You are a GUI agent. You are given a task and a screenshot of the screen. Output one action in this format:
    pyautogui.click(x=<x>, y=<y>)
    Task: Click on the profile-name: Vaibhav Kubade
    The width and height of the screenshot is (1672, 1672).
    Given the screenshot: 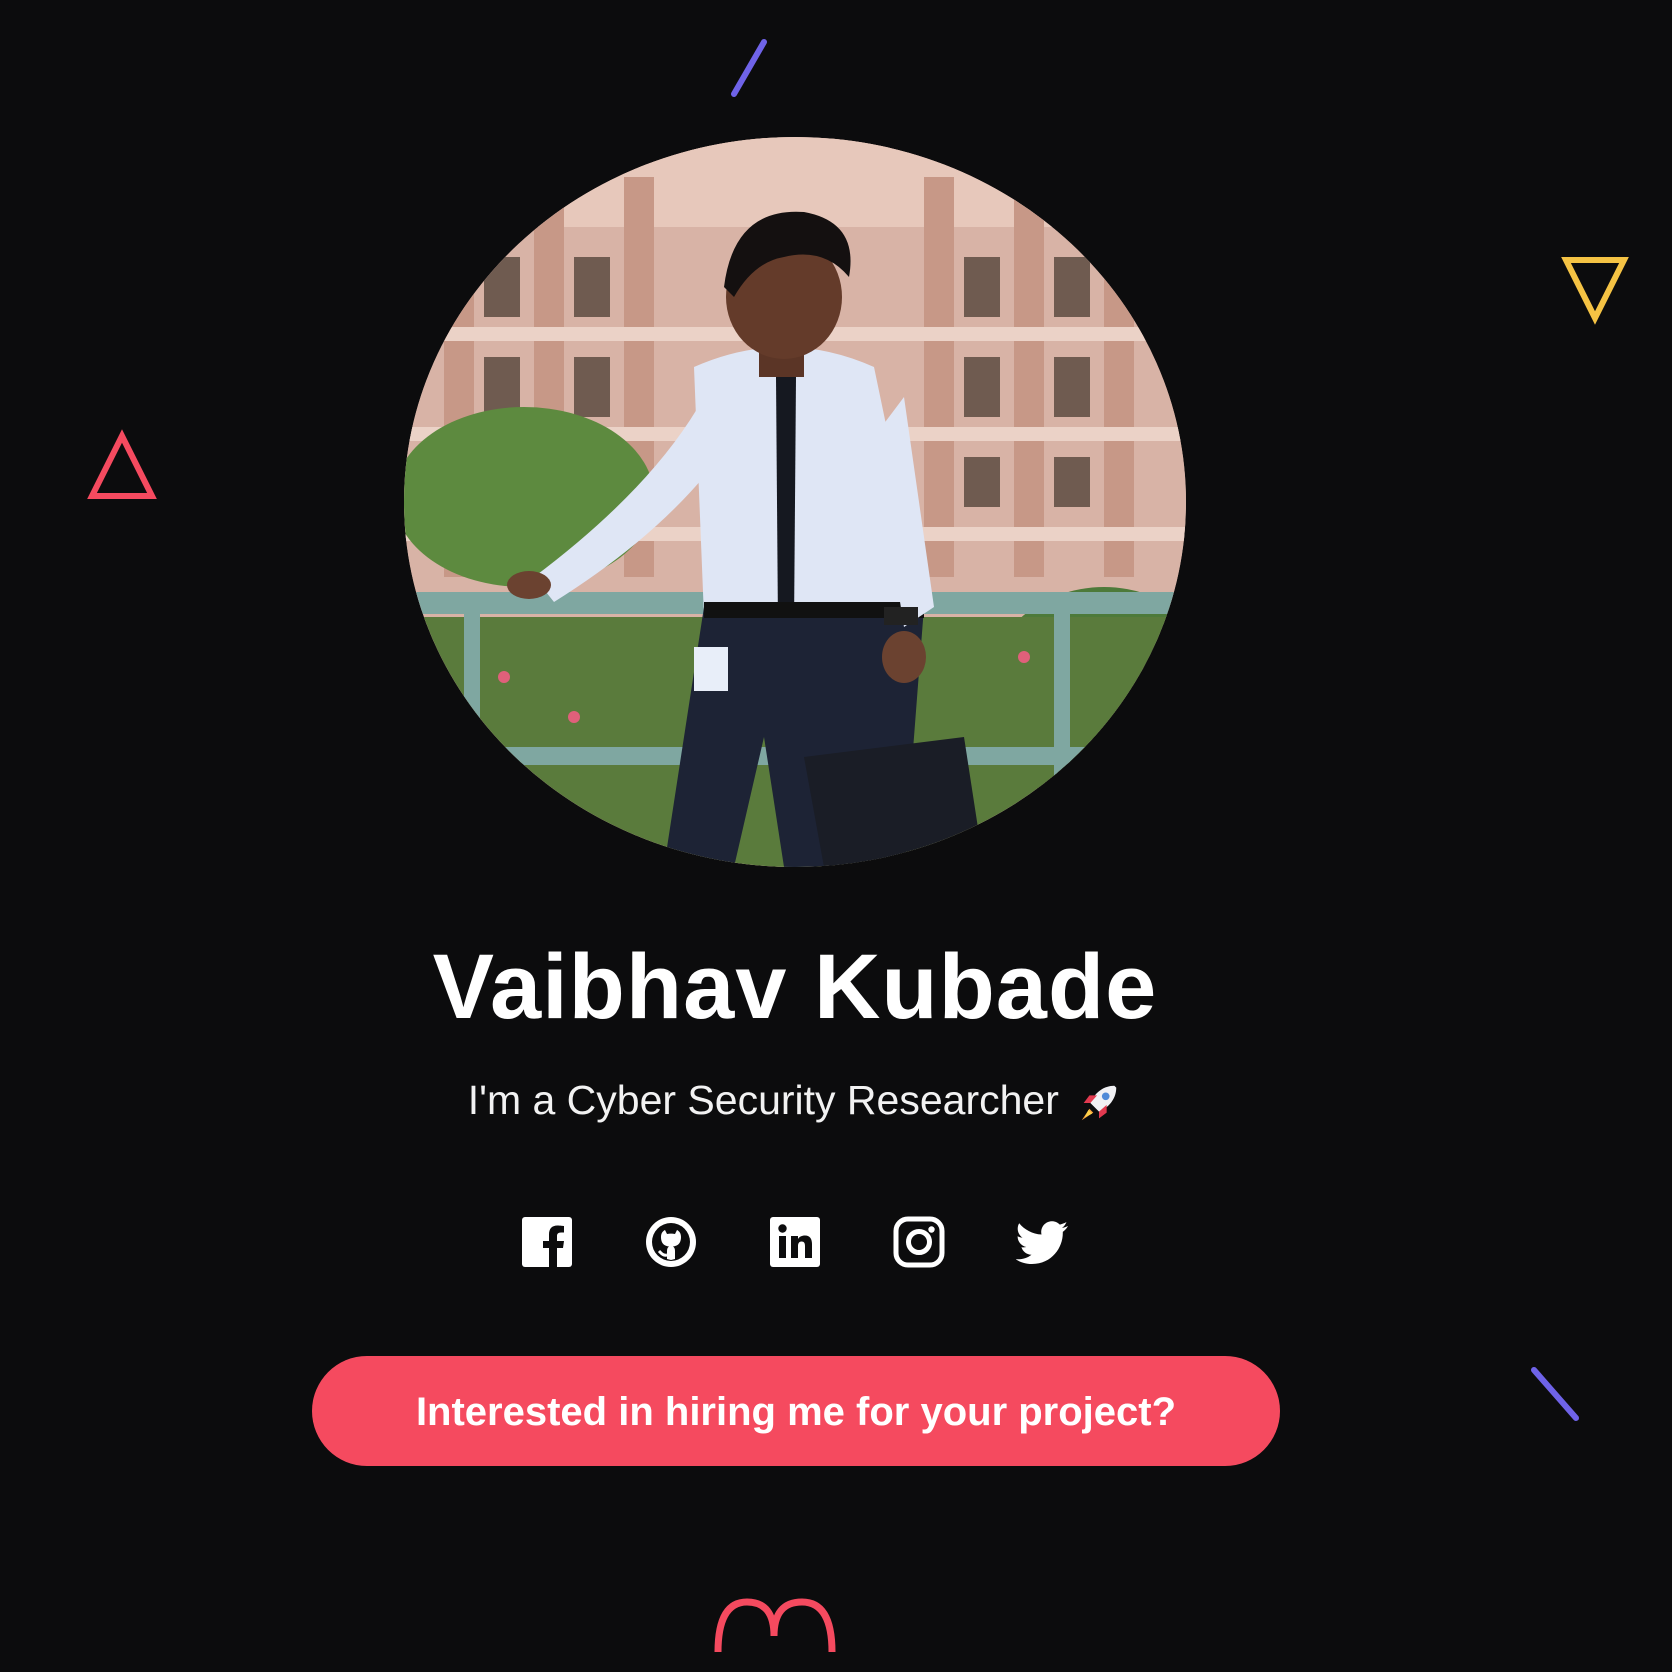 What is the action you would take?
    pyautogui.click(x=795, y=987)
    